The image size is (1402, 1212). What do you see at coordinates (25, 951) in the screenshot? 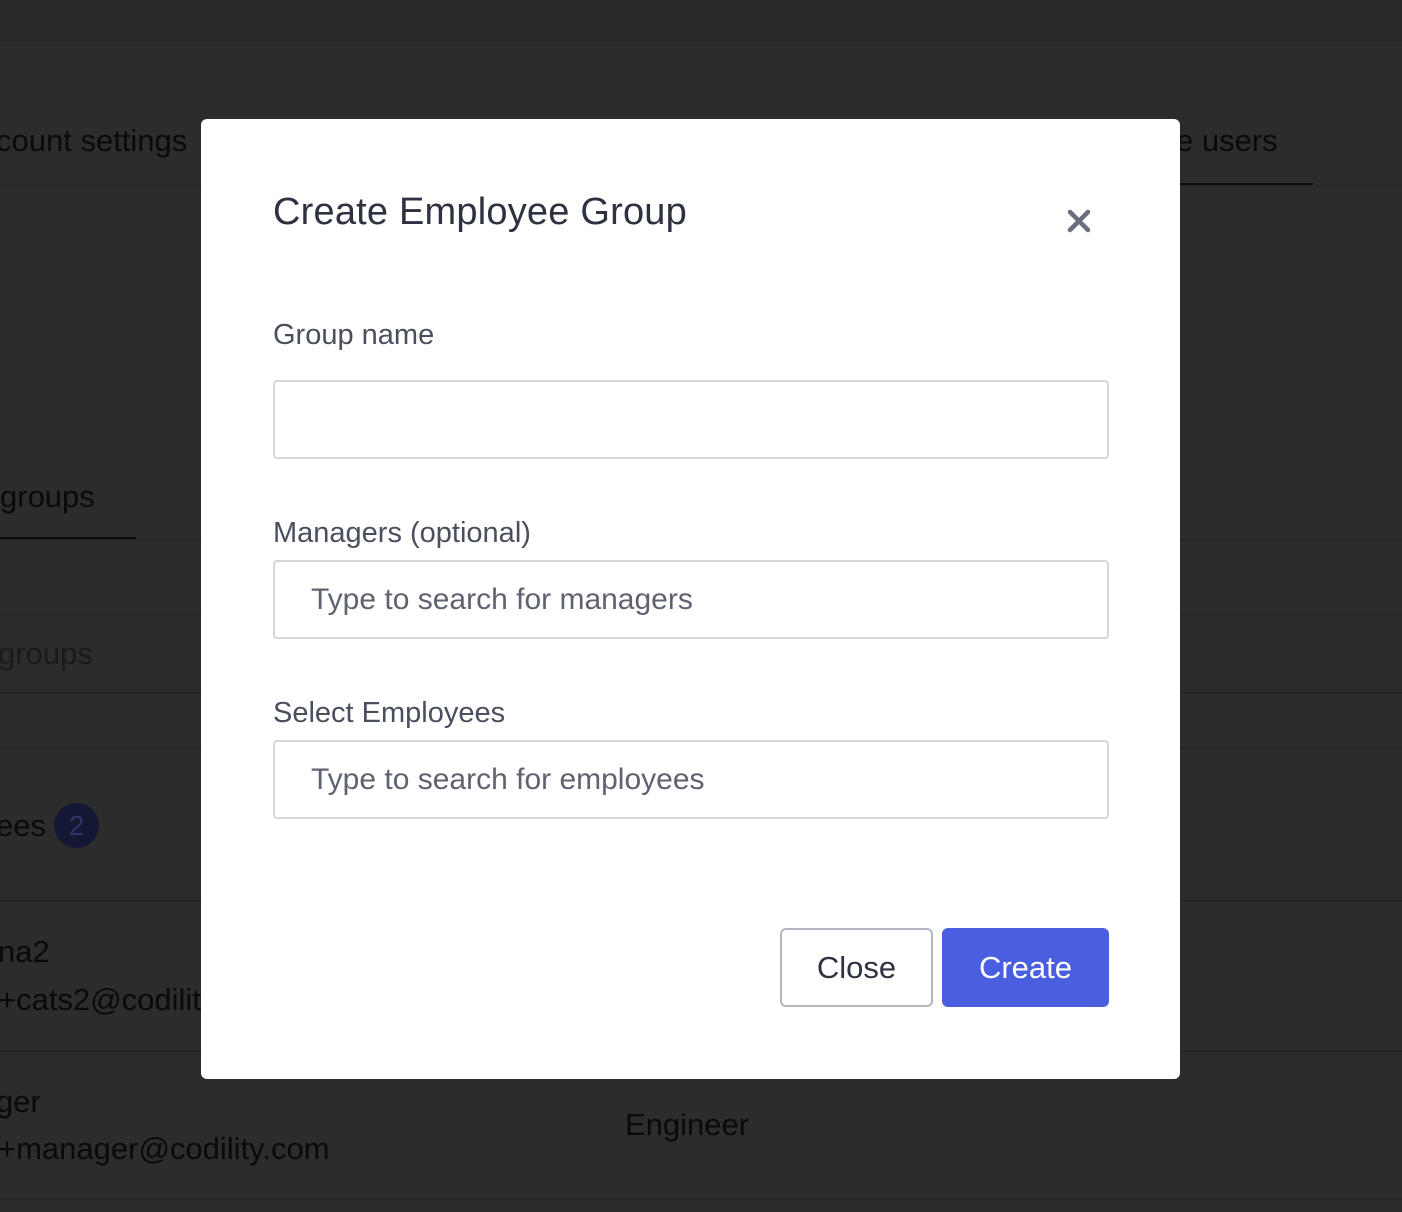
I see `employee-name: na2` at bounding box center [25, 951].